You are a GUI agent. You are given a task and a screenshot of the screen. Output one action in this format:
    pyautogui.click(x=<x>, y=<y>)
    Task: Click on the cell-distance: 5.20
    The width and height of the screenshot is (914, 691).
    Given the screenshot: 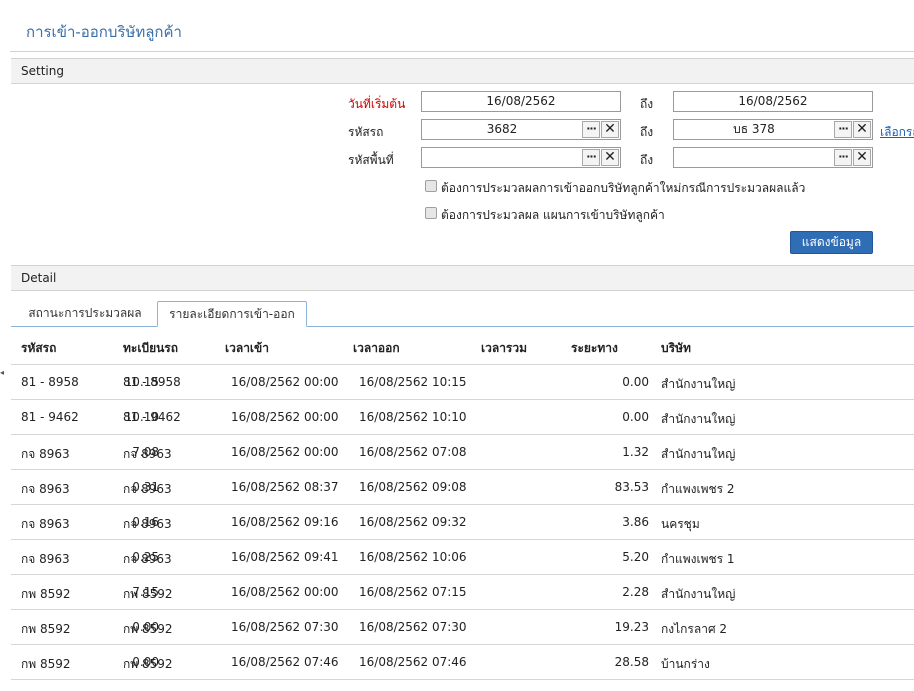 What is the action you would take?
    pyautogui.click(x=635, y=557)
    